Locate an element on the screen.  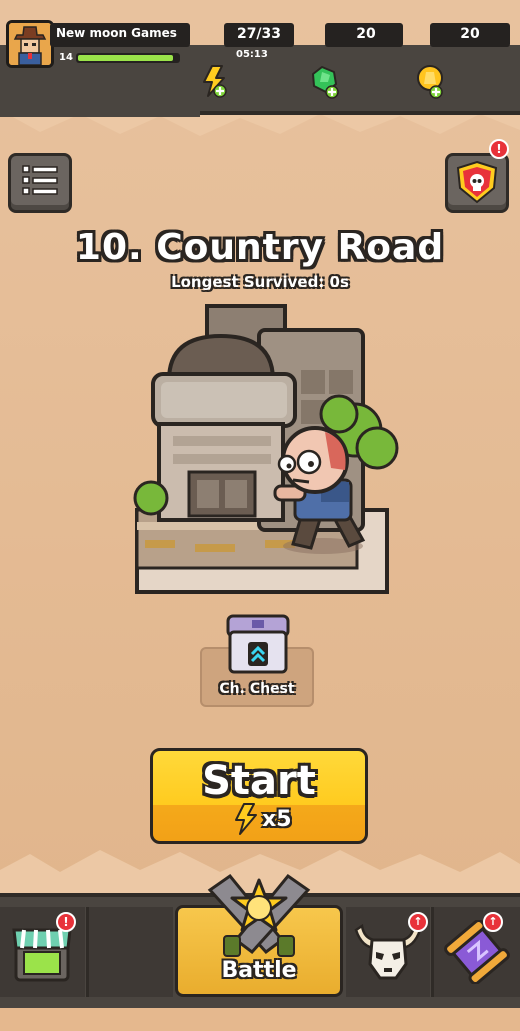
shop-alert-badge: ! is located at coordinates (66, 922).